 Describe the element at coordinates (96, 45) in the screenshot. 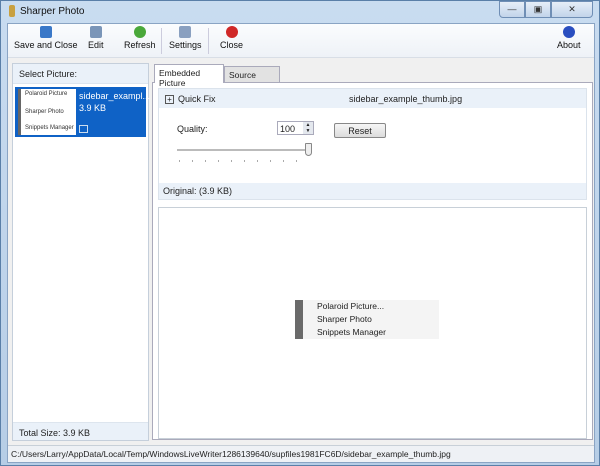

I see `edit-label: Edit` at that location.